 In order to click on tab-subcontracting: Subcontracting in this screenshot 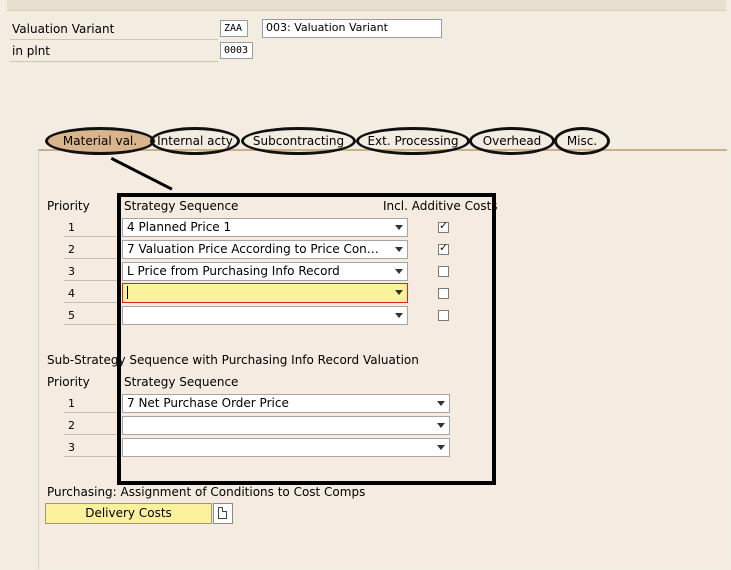, I will do `click(298, 141)`.